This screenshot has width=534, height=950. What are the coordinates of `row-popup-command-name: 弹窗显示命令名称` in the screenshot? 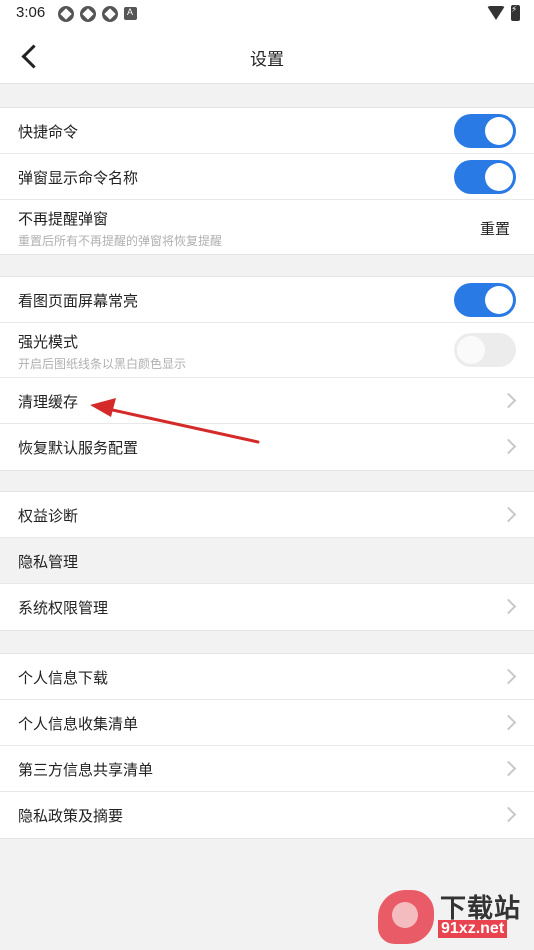 It's located at (267, 177).